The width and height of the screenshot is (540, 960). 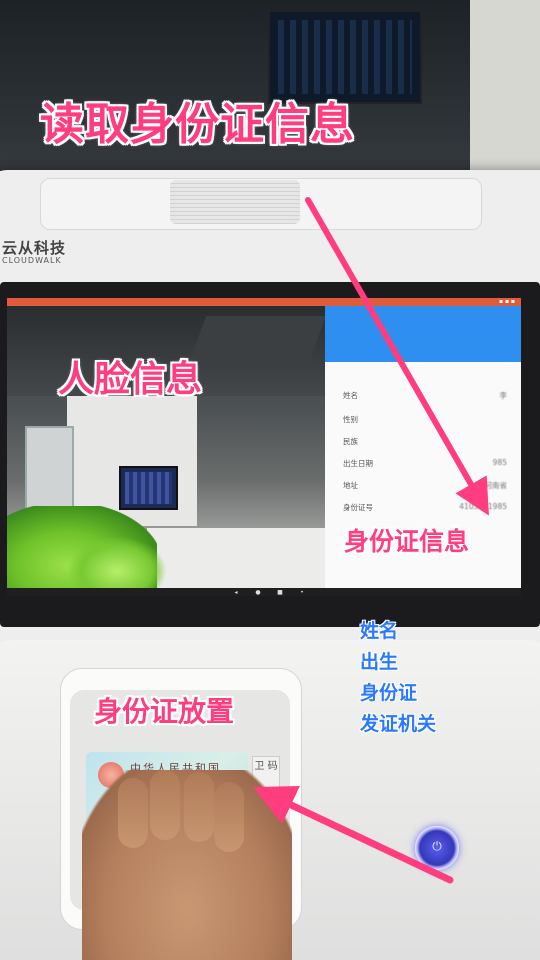 What do you see at coordinates (496, 485) in the screenshot?
I see `info-row-value: 河南省` at bounding box center [496, 485].